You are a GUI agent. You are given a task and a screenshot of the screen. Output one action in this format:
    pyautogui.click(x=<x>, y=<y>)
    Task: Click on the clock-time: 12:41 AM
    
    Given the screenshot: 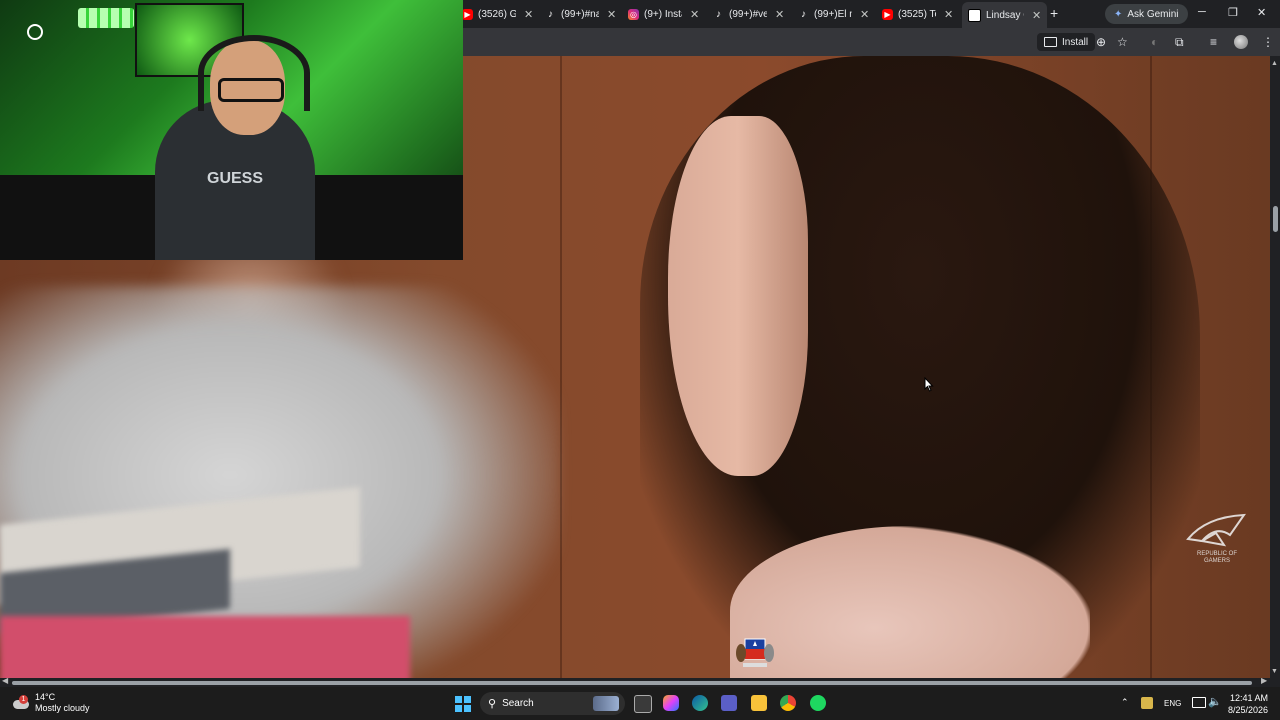 What is the action you would take?
    pyautogui.click(x=1248, y=698)
    